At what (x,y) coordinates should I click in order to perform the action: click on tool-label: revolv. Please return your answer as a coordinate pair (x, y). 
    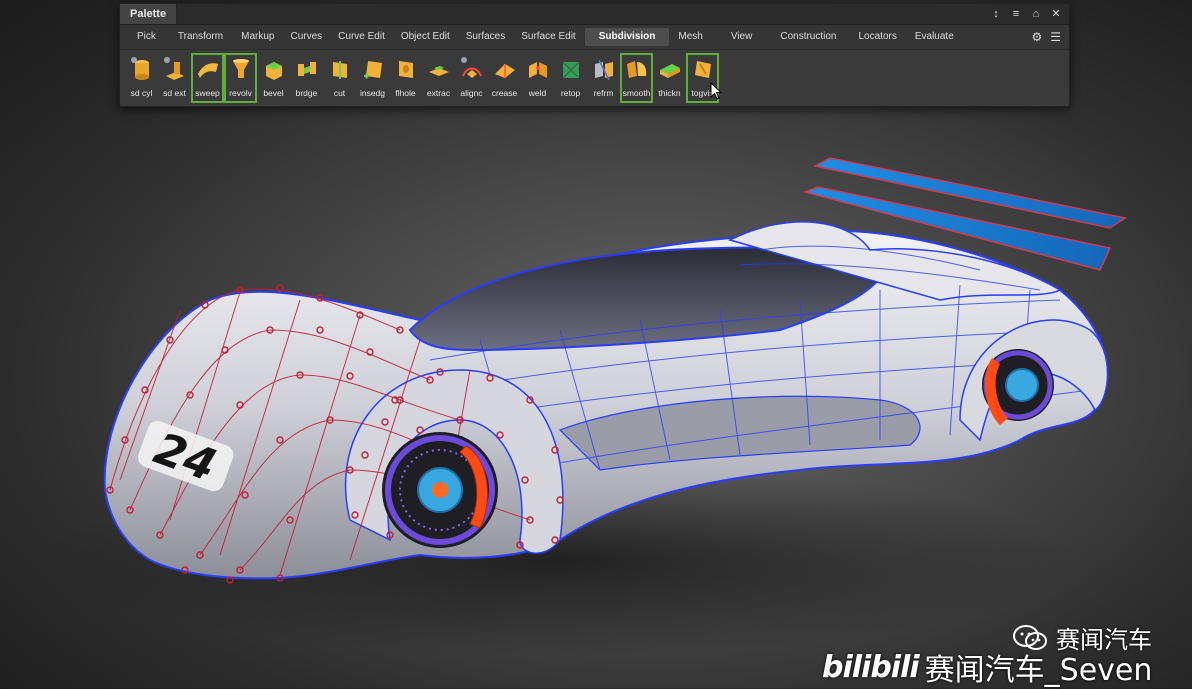
    Looking at the image, I should click on (240, 93).